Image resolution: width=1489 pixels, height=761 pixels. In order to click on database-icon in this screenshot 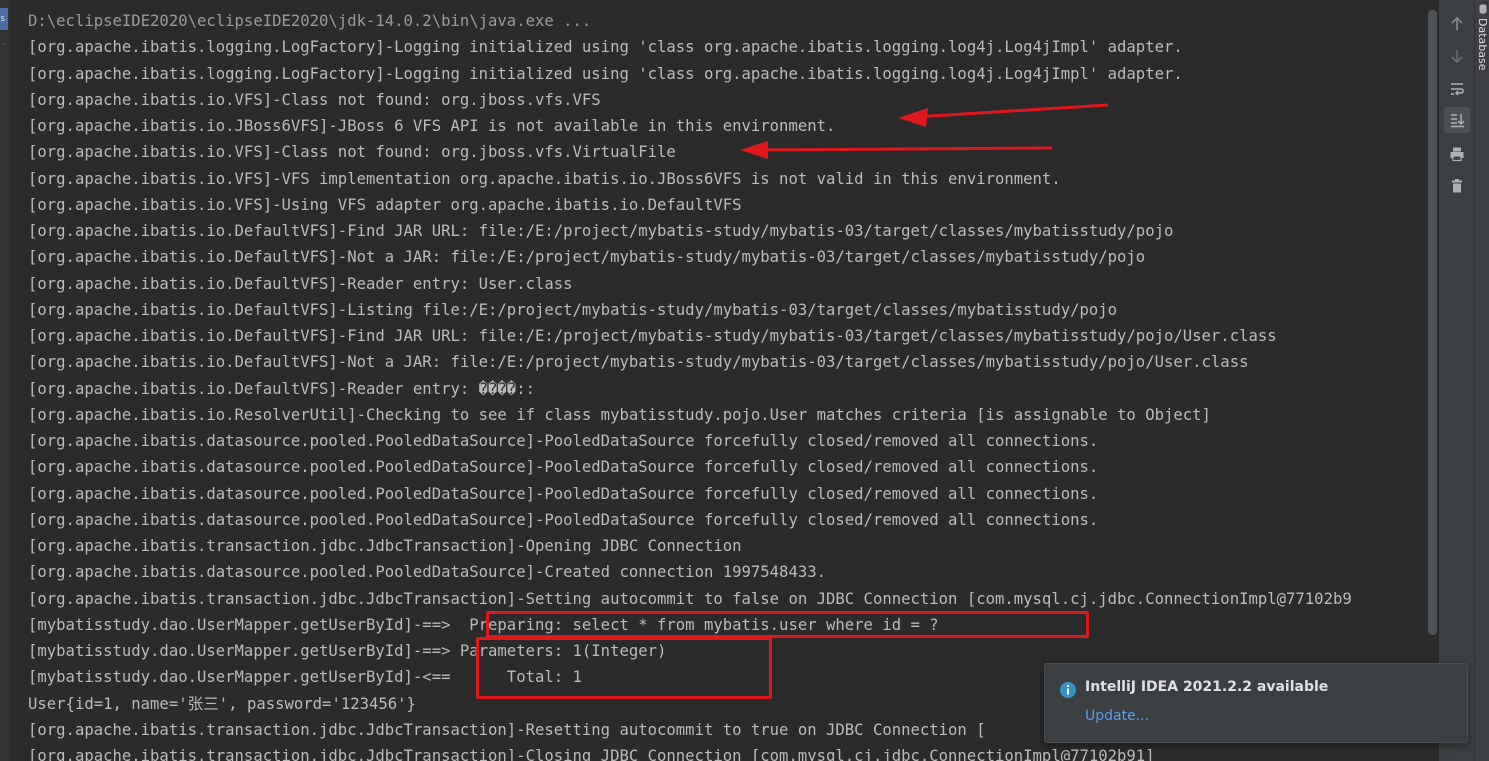, I will do `click(1483, 9)`.